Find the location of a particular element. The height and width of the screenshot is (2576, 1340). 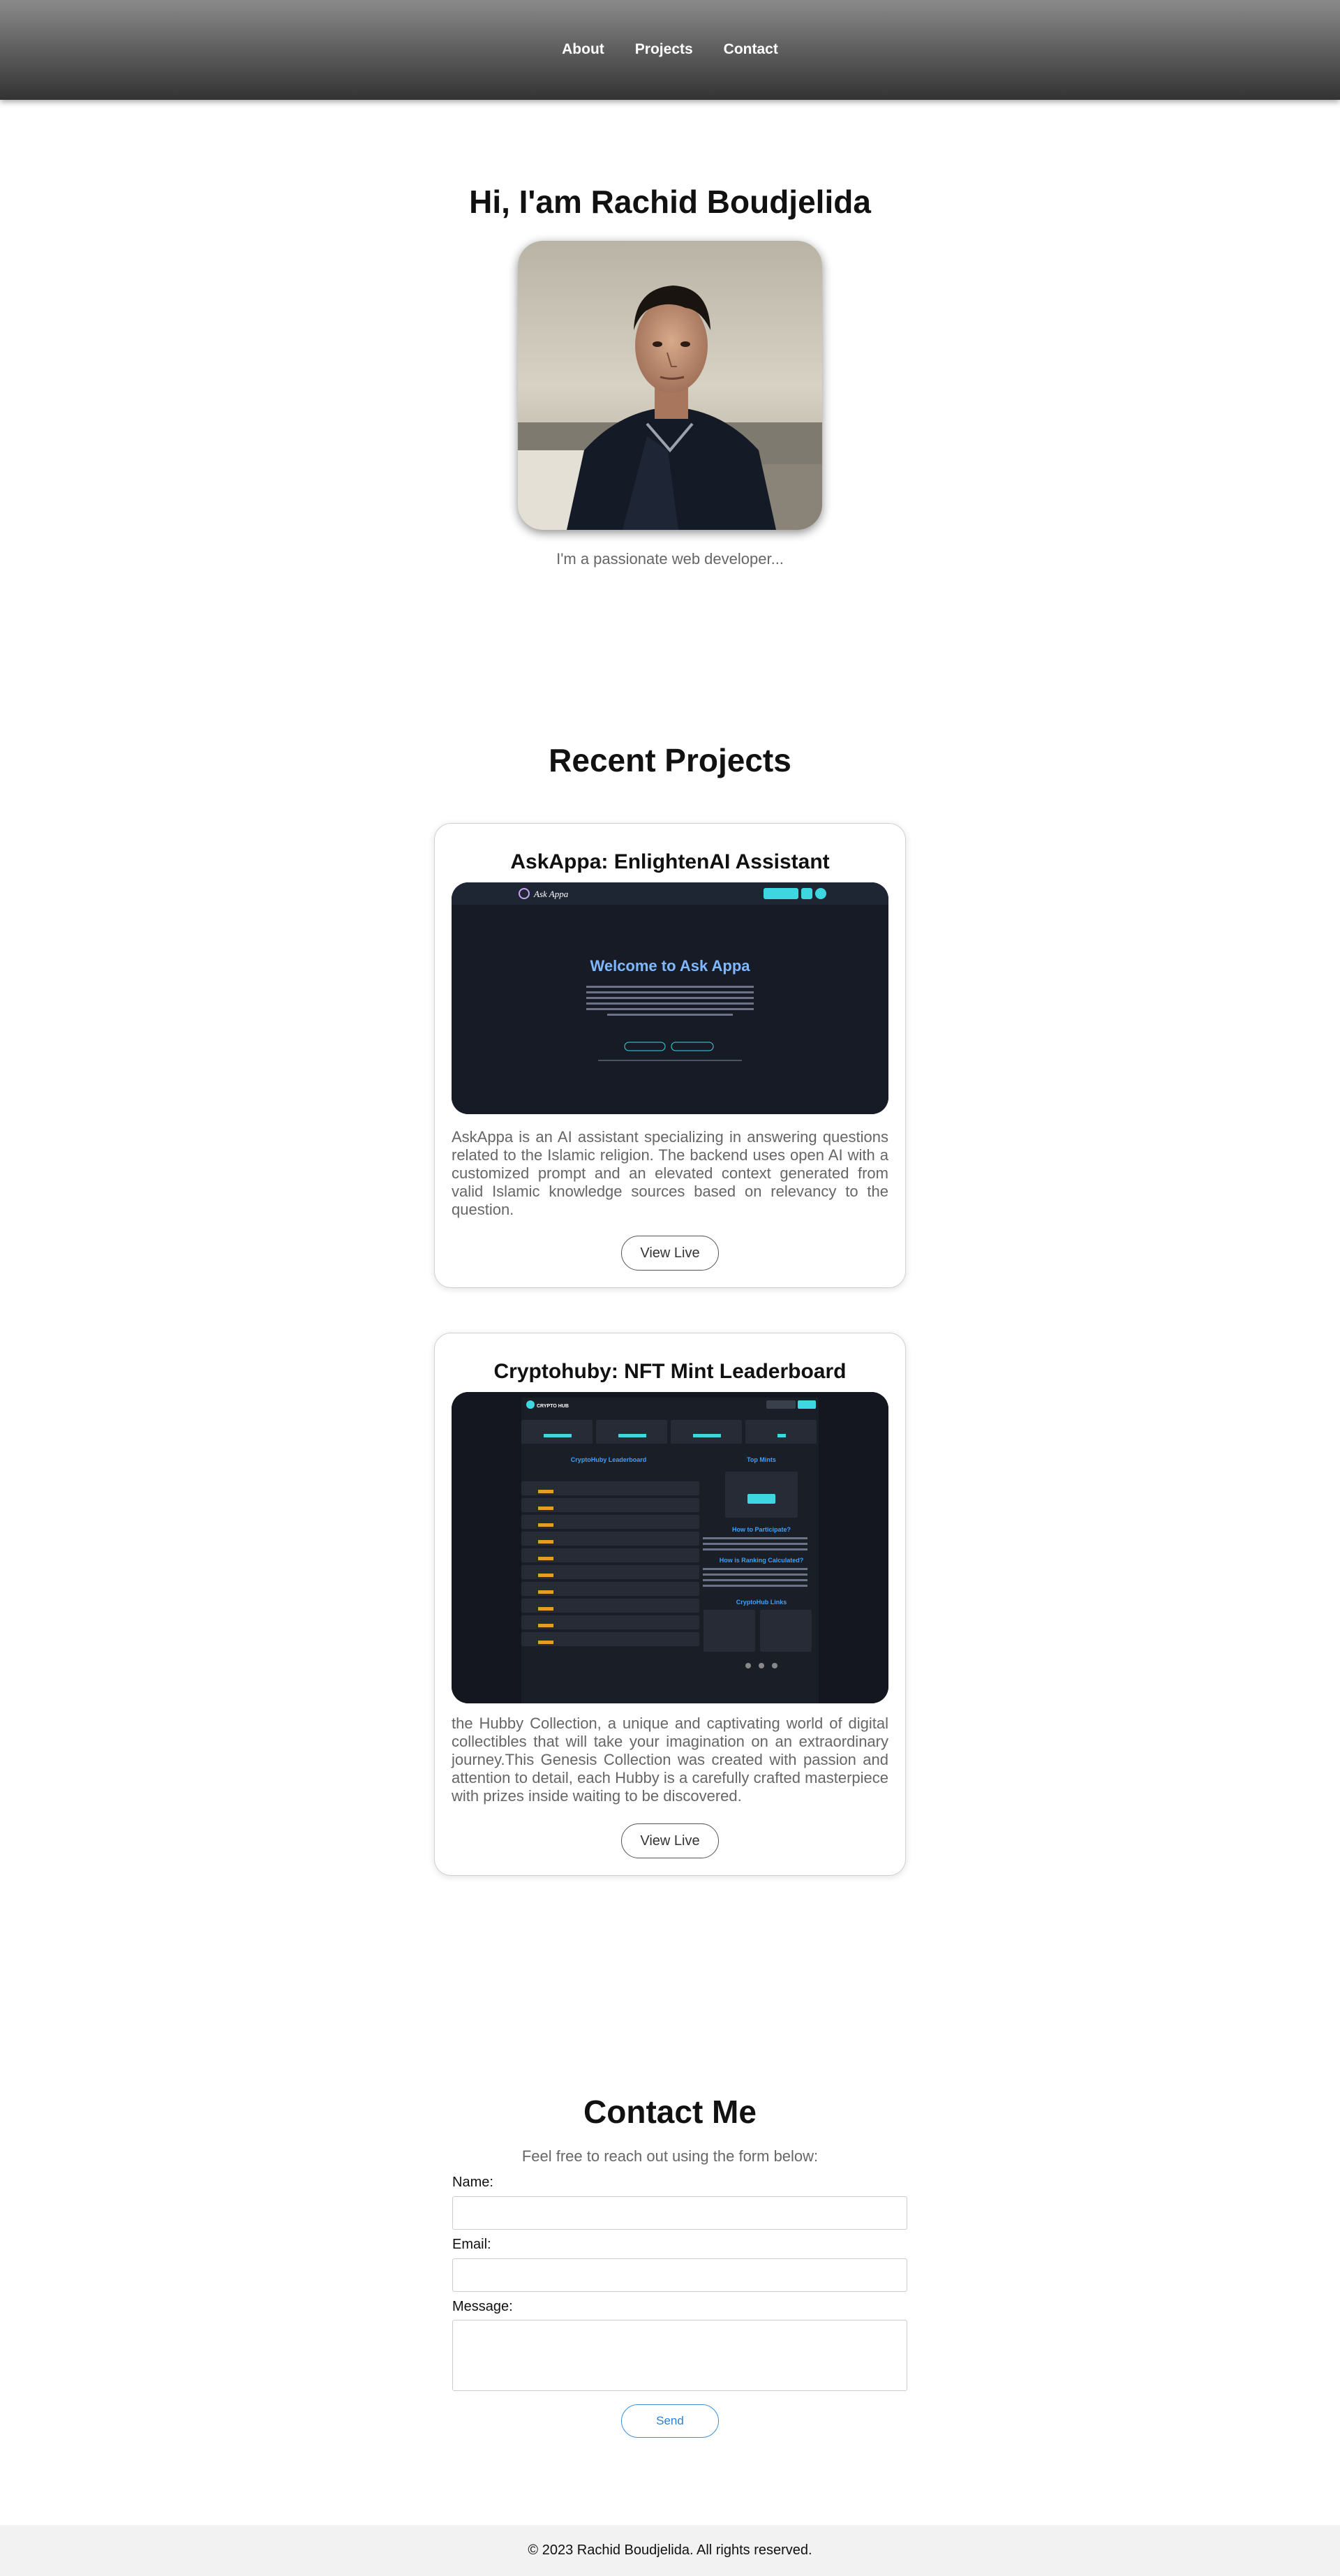

nav-about-link: About is located at coordinates (583, 49).